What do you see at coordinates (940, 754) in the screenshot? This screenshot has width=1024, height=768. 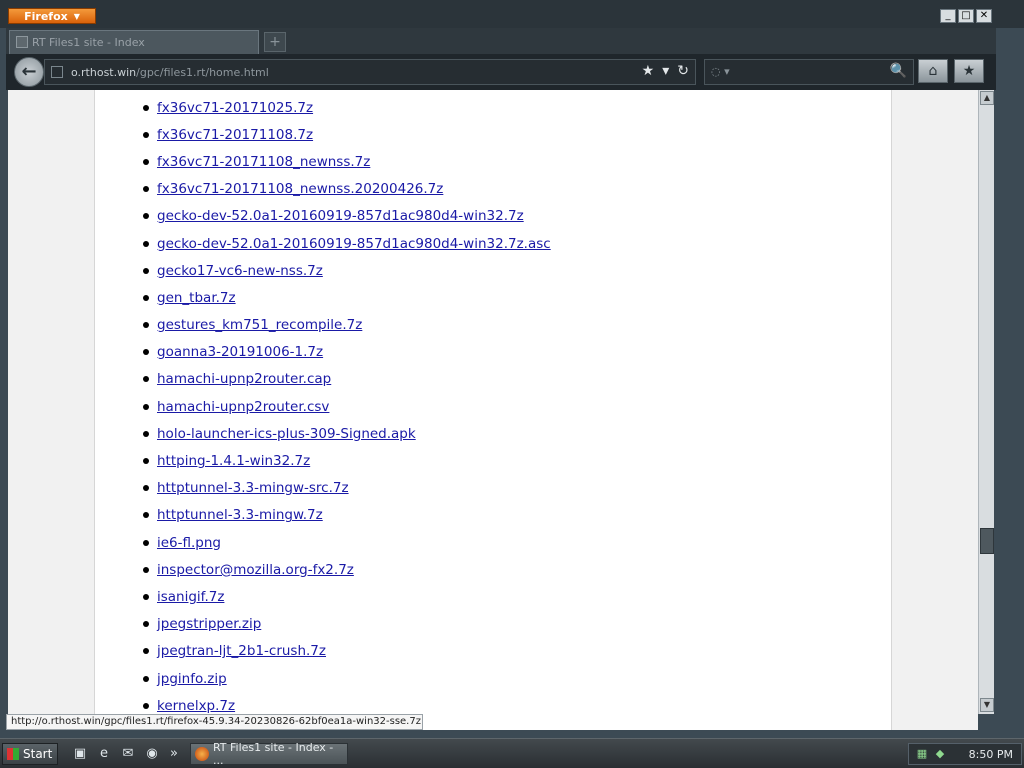 I see `tray-app-icon: ◆` at bounding box center [940, 754].